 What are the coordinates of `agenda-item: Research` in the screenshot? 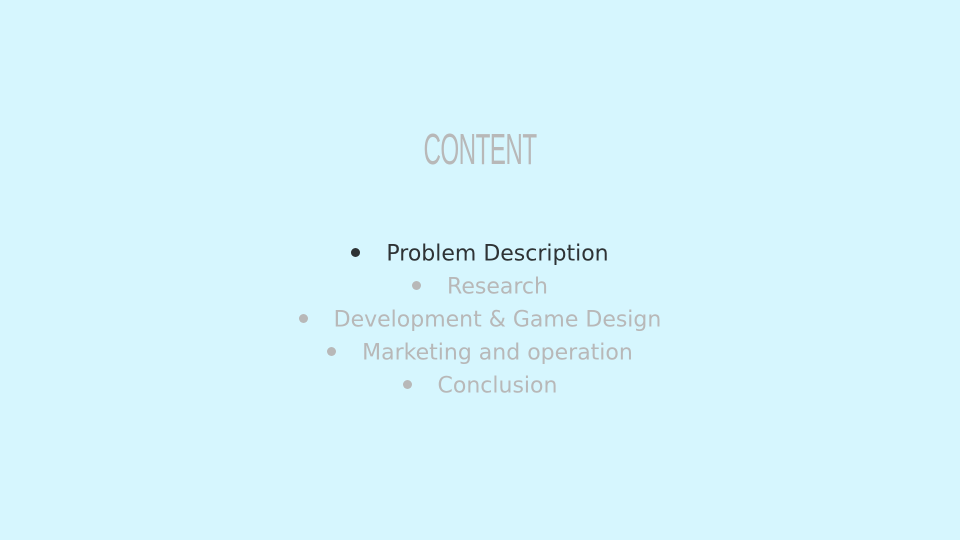 It's located at (480, 286).